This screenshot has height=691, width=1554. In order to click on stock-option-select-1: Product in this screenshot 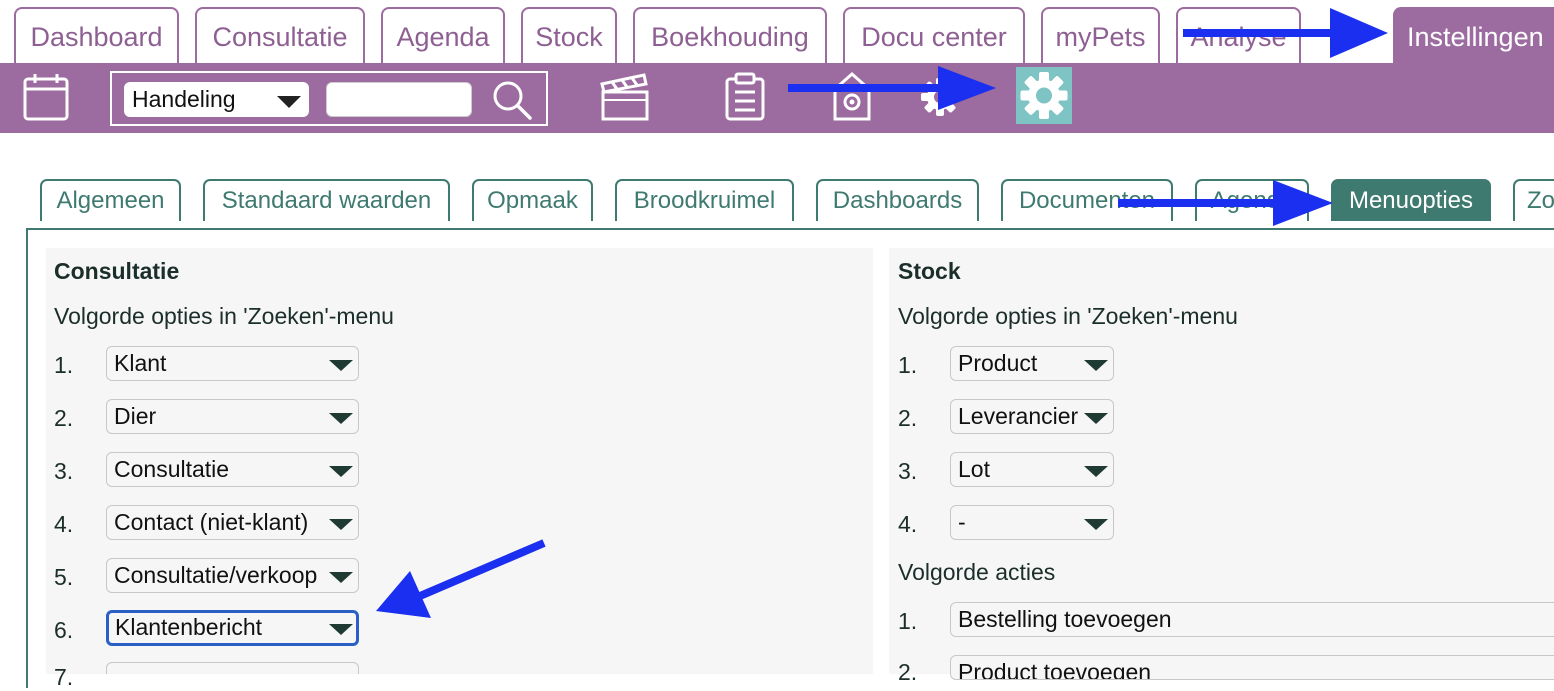, I will do `click(1032, 363)`.